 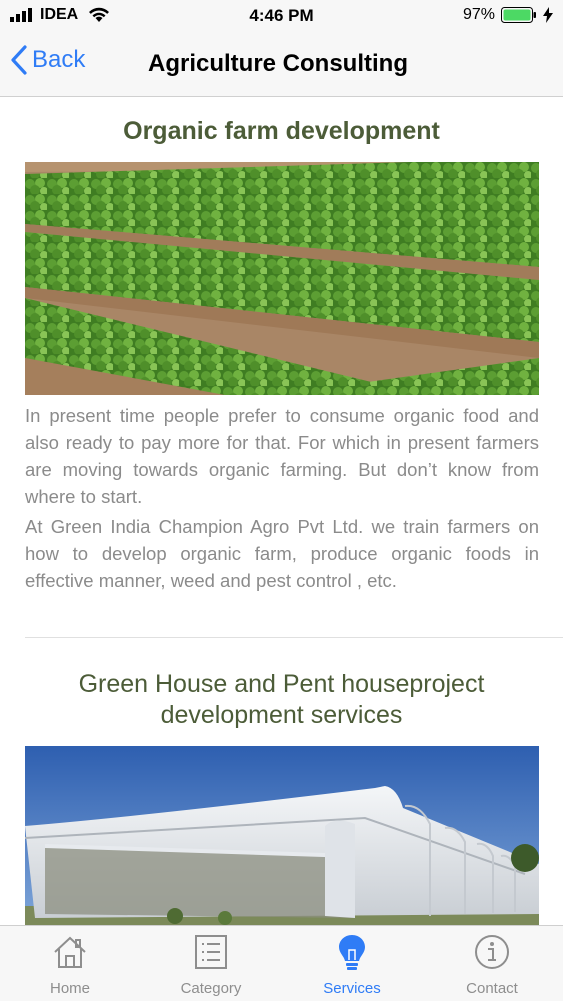 I want to click on battery-icon, so click(x=518, y=15).